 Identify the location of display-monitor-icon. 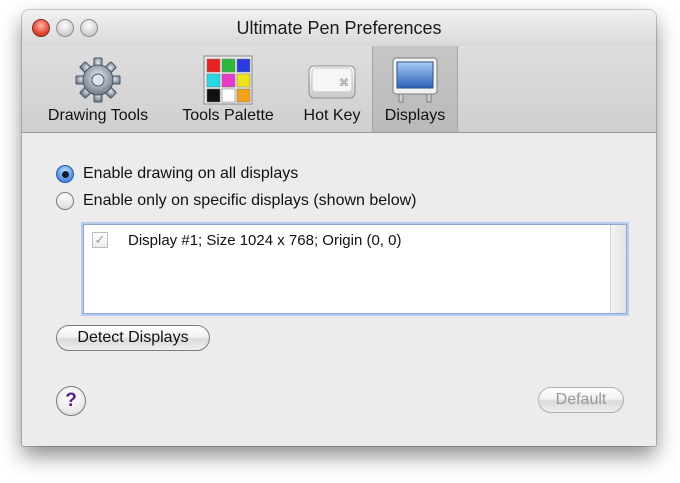
(415, 80).